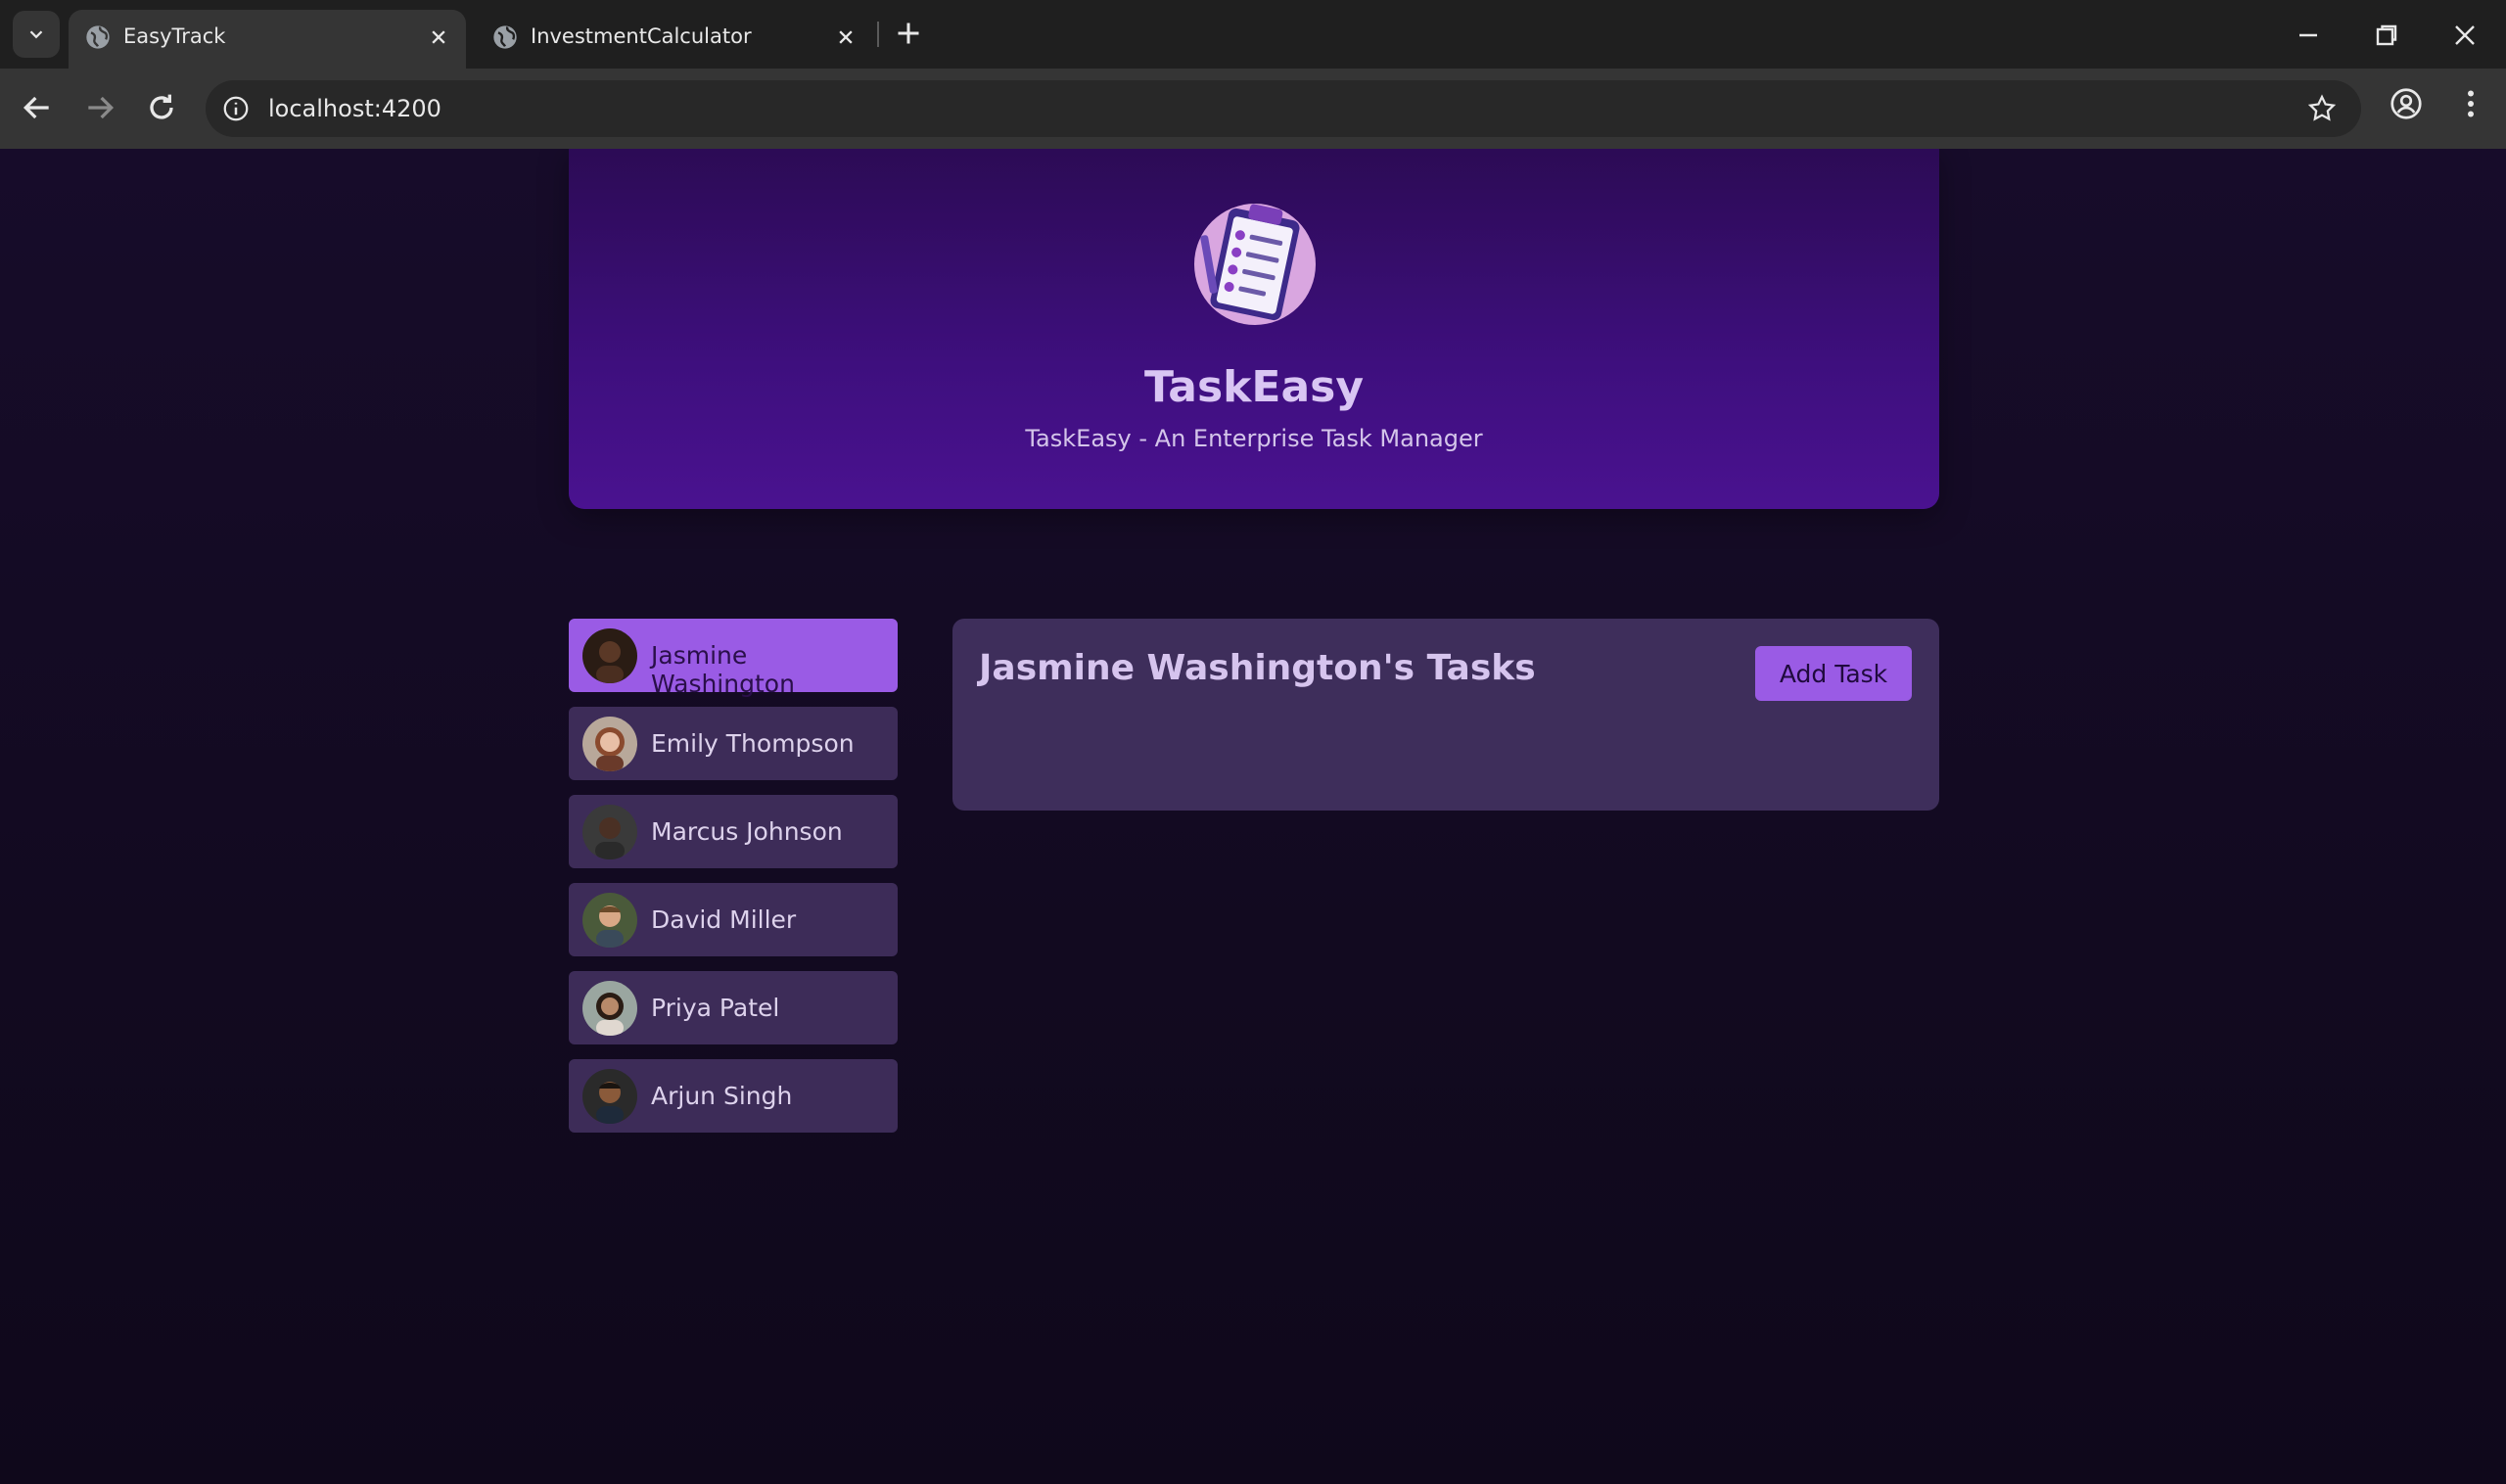 Image resolution: width=2506 pixels, height=1484 pixels. What do you see at coordinates (1253, 34) in the screenshot?
I see `browser-tab-bar: EasyTrack InvestmentCalculator` at bounding box center [1253, 34].